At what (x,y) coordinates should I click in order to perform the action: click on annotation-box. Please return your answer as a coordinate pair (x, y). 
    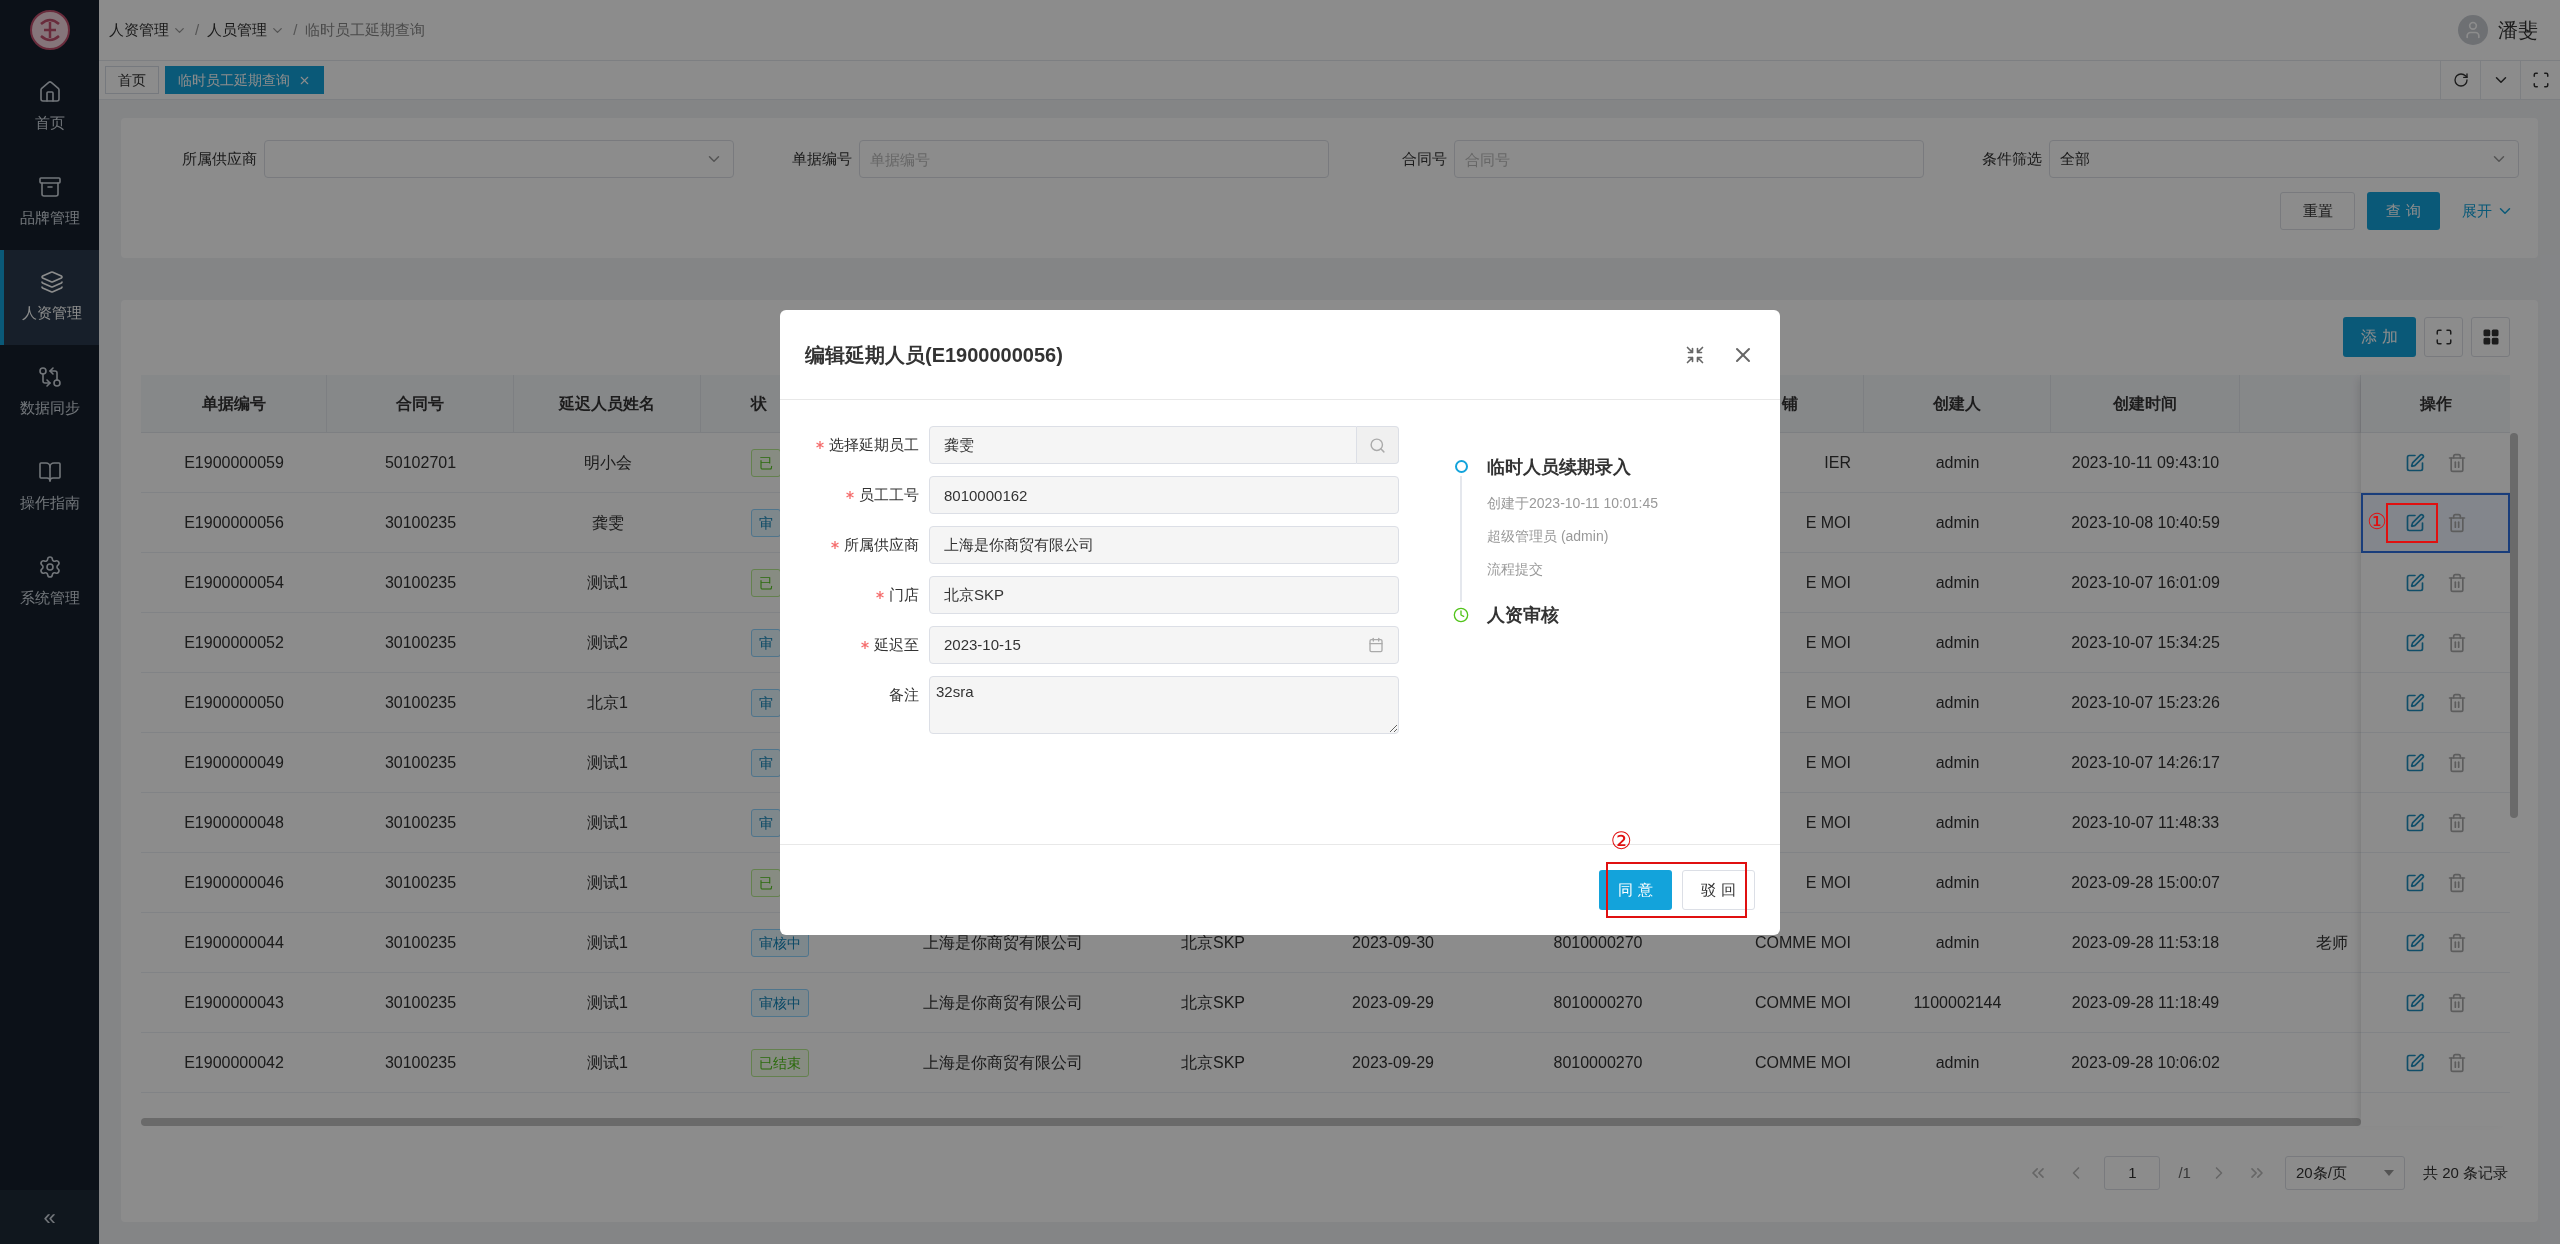
    Looking at the image, I should click on (2412, 523).